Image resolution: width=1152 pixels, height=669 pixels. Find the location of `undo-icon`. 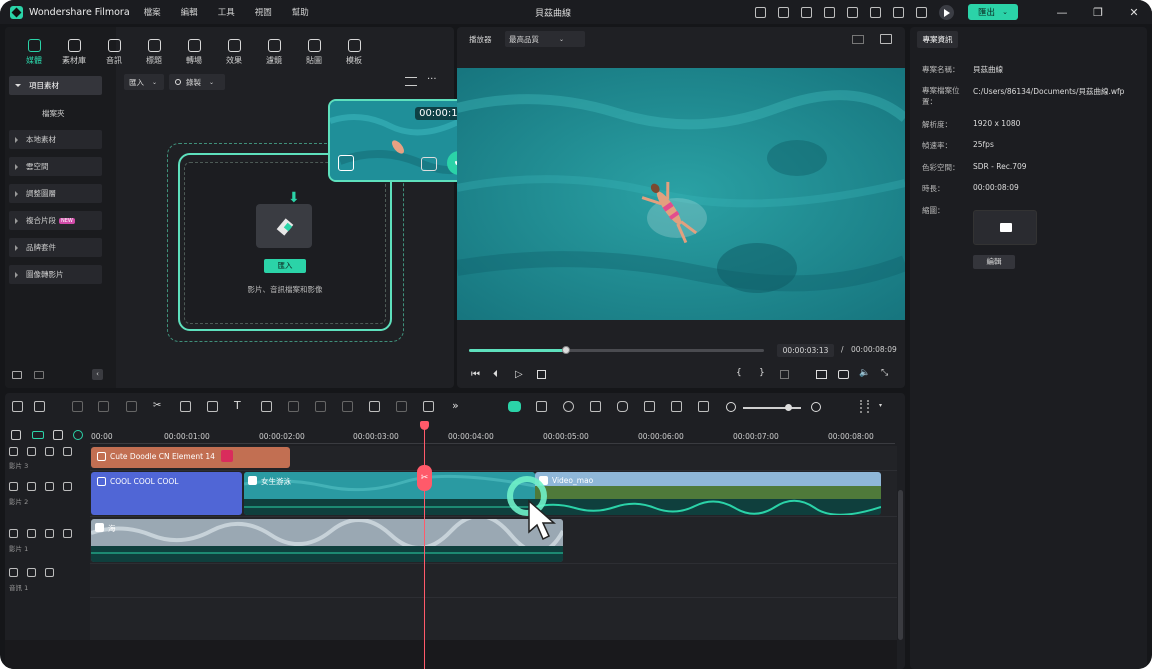

undo-icon is located at coordinates (77, 406).